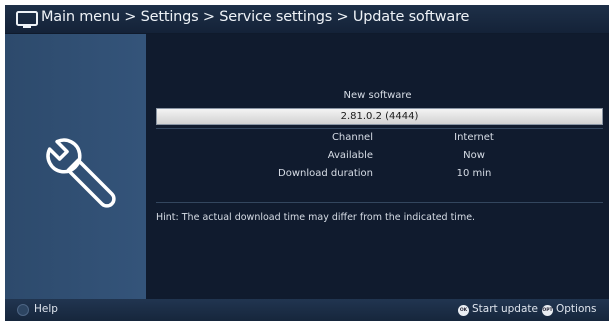 This screenshot has width=614, height=326. I want to click on footer-bar: Help OK Start update OPT Options, so click(307, 310).